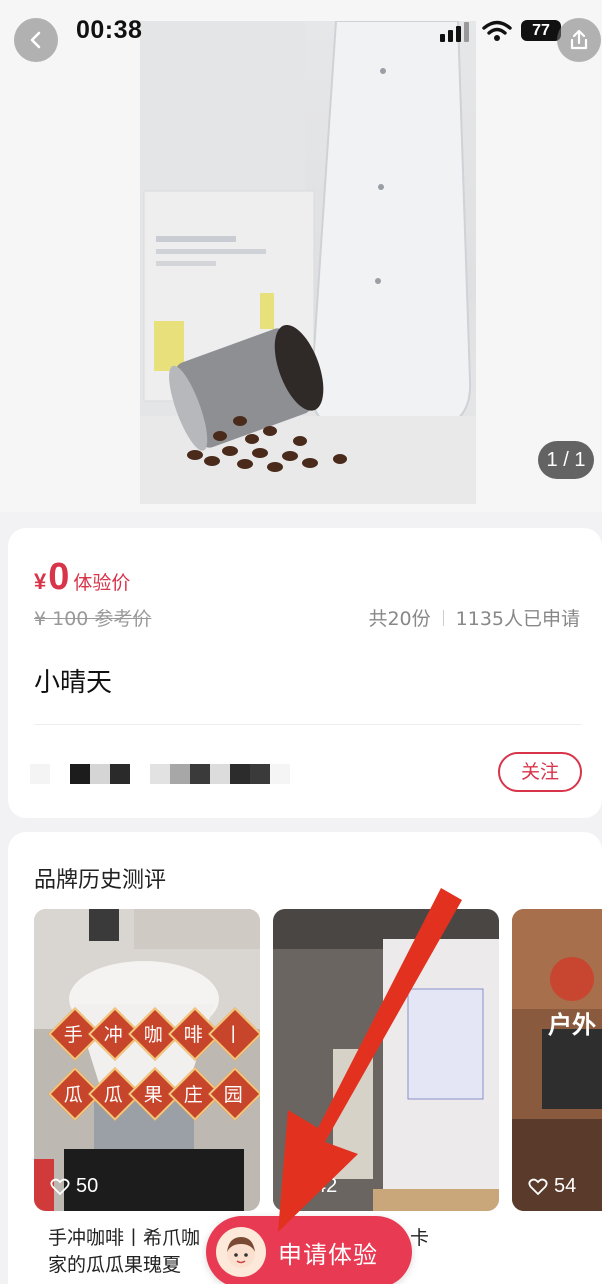 This screenshot has width=602, height=1284. I want to click on divider, so click(308, 724).